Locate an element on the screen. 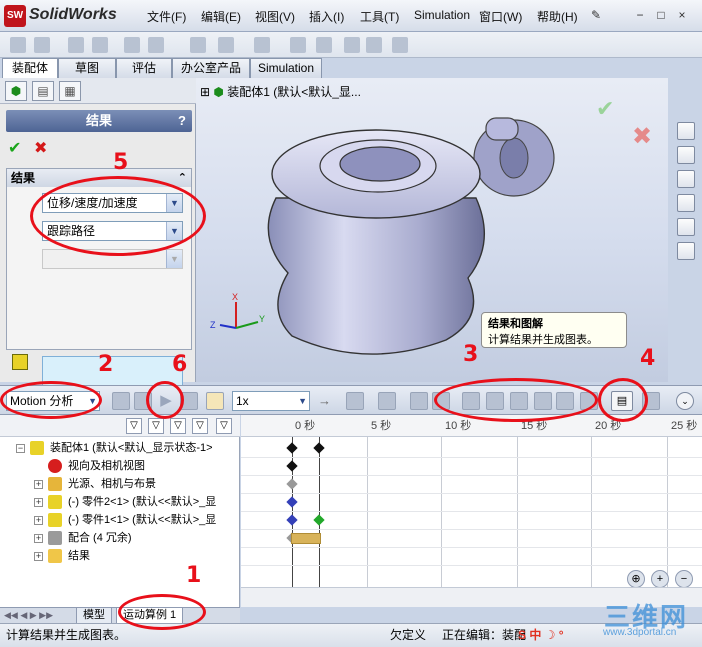 The image size is (702, 647). menu-help: 帮助(H) is located at coordinates (557, 16).